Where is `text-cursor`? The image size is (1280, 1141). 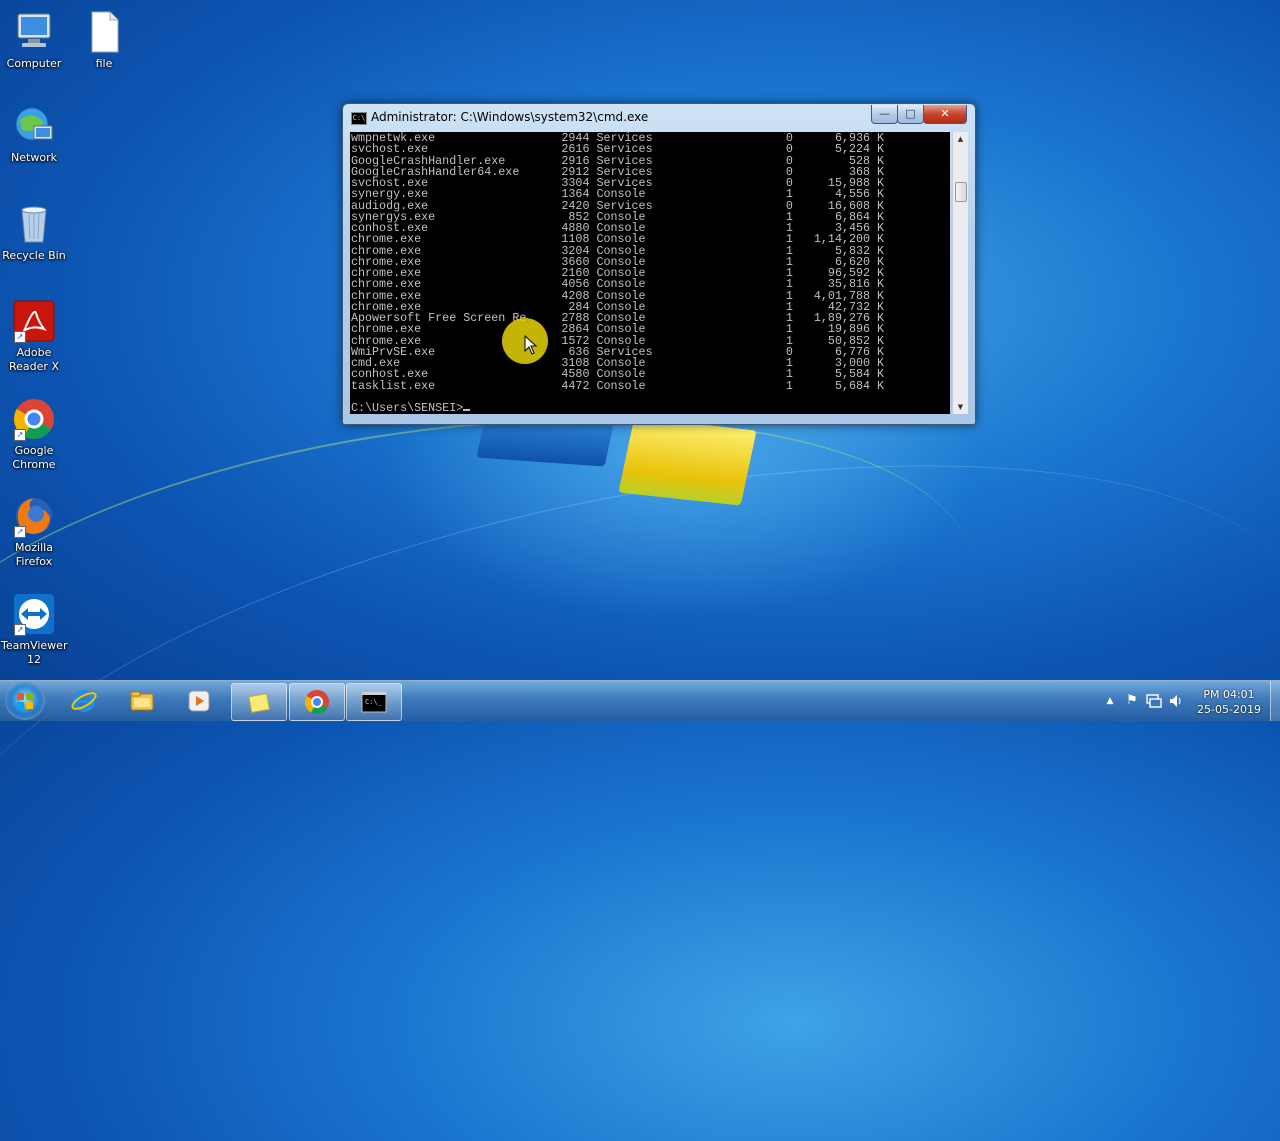
text-cursor is located at coordinates (467, 410).